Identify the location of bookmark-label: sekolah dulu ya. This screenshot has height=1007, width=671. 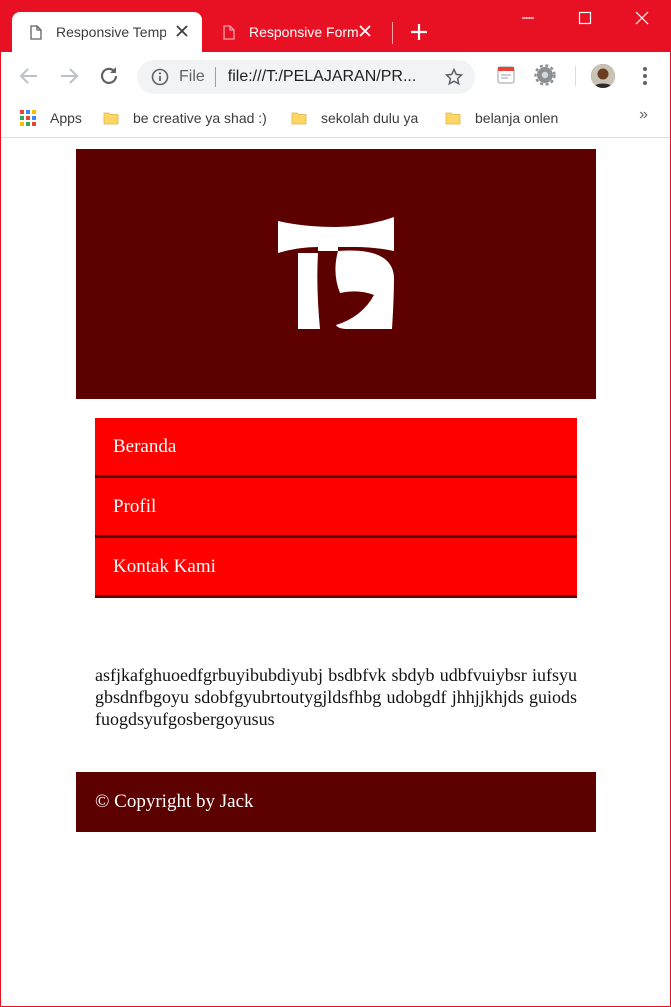
(370, 118).